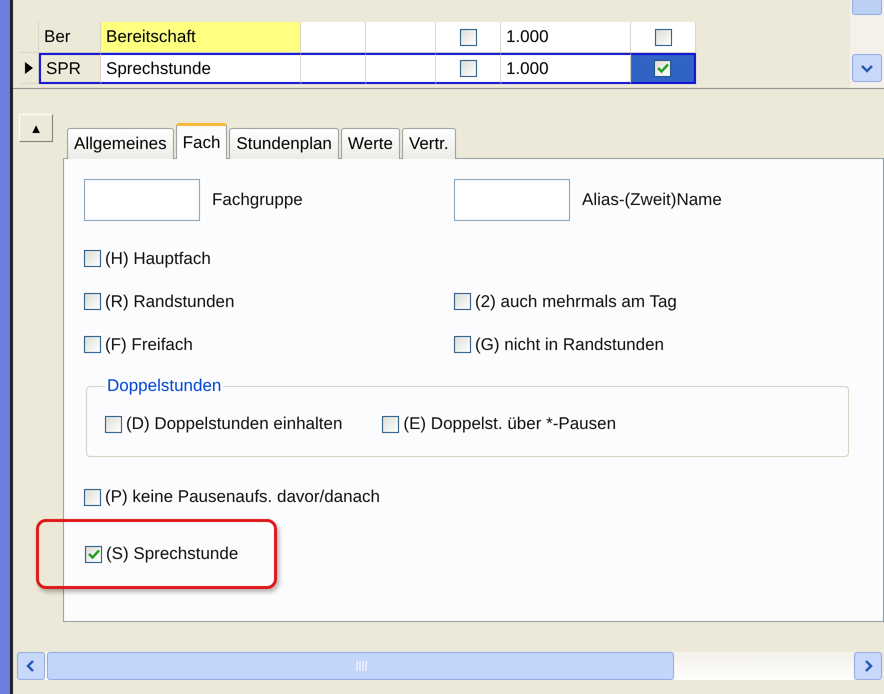 This screenshot has height=694, width=884. What do you see at coordinates (36, 128) in the screenshot?
I see `collapse-button: ▲` at bounding box center [36, 128].